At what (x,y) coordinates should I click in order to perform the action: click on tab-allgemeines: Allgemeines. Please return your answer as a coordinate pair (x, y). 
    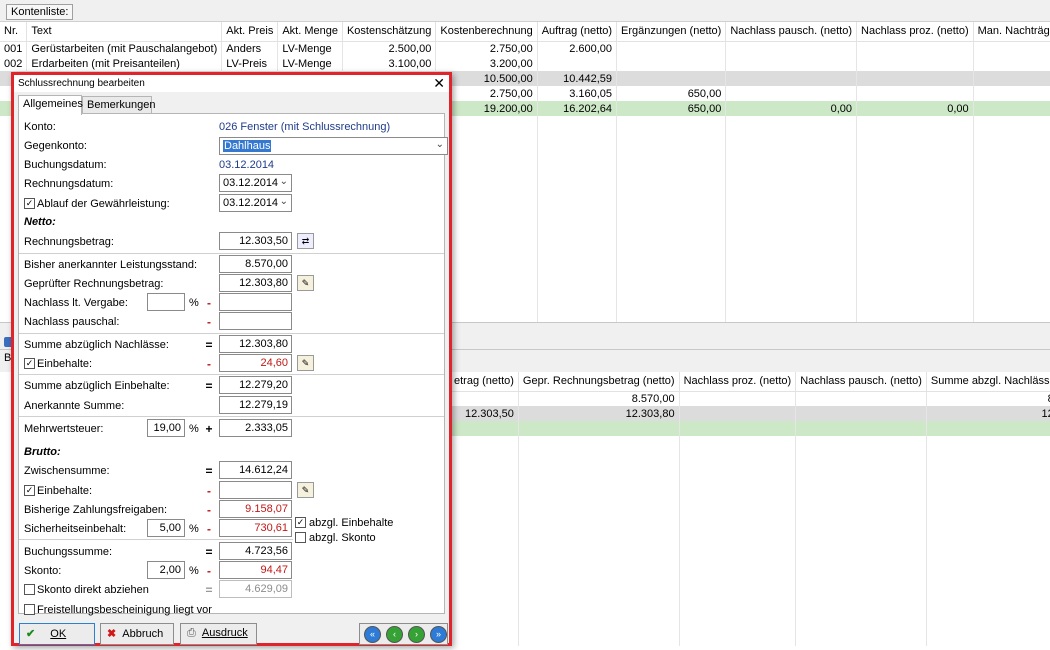
    Looking at the image, I should click on (50, 105).